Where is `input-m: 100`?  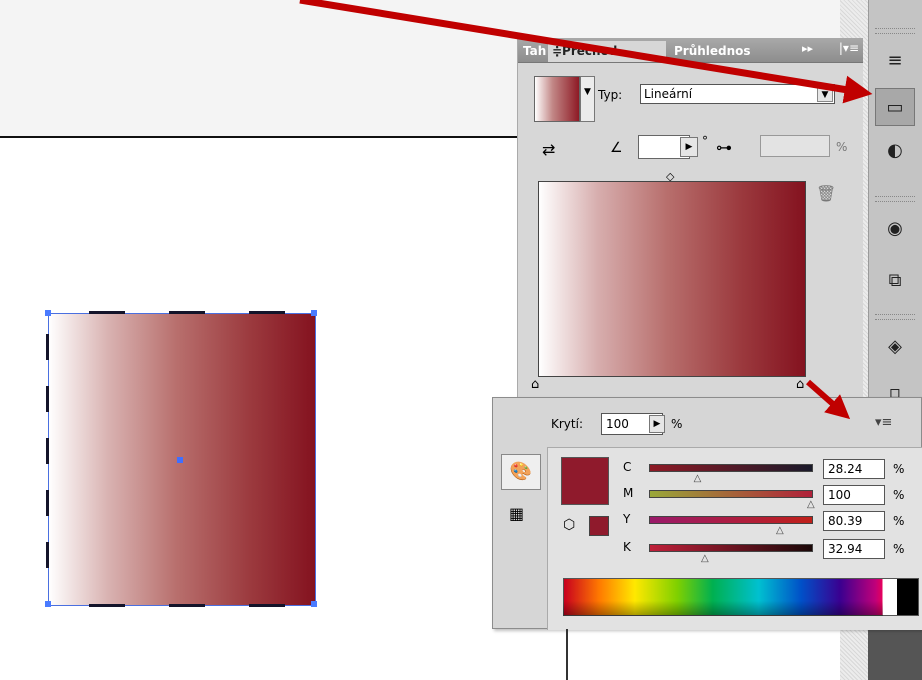 input-m: 100 is located at coordinates (854, 495).